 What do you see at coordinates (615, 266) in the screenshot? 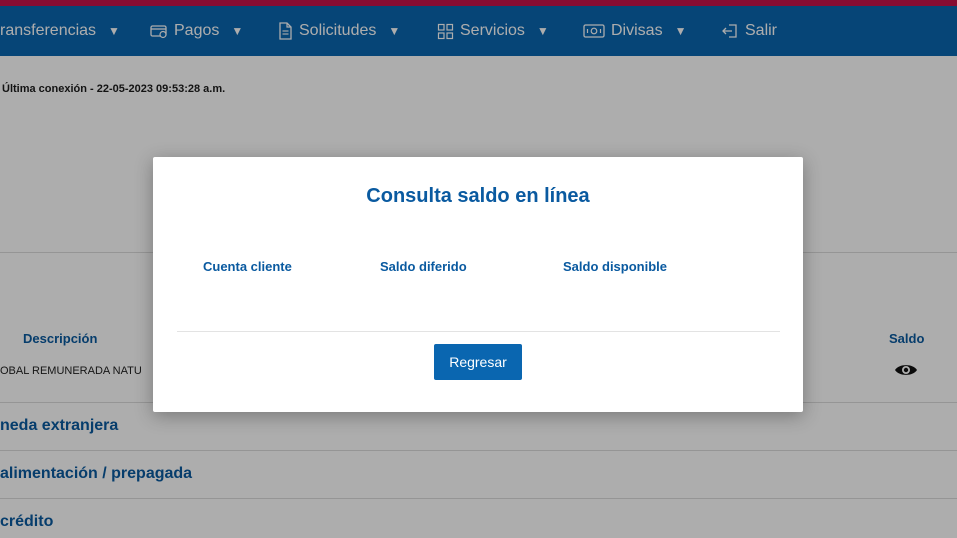
I see `col-header-available-balance: Saldo disponible` at bounding box center [615, 266].